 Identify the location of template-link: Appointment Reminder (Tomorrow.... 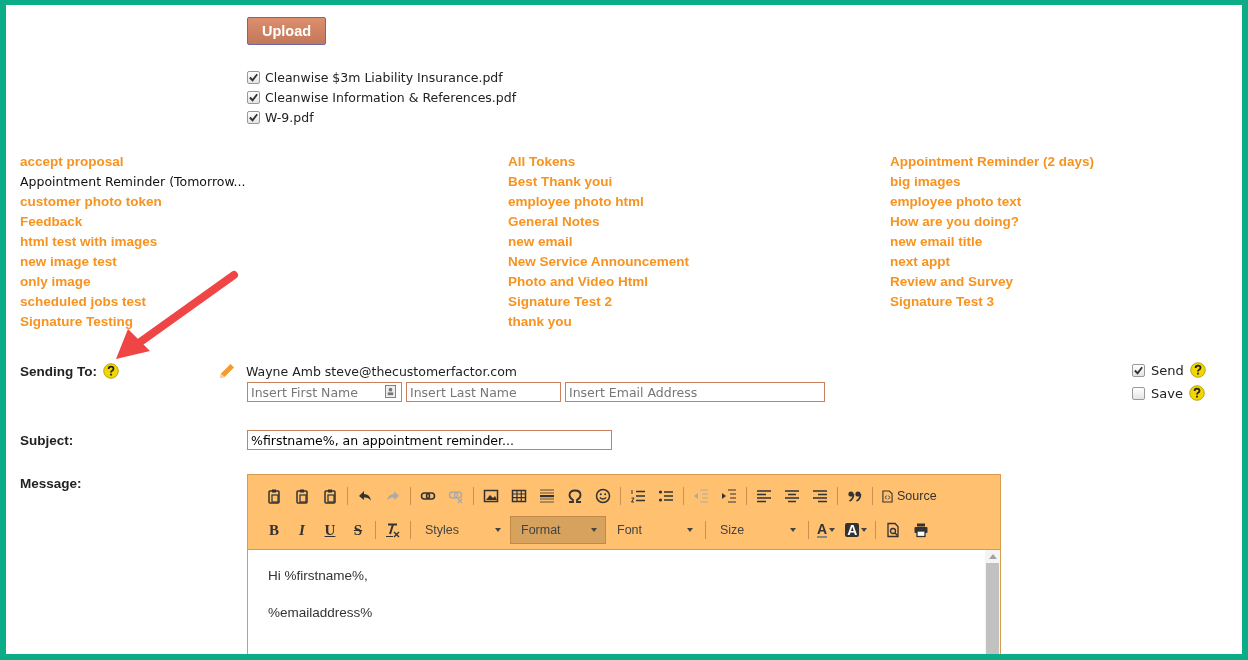
(264, 182).